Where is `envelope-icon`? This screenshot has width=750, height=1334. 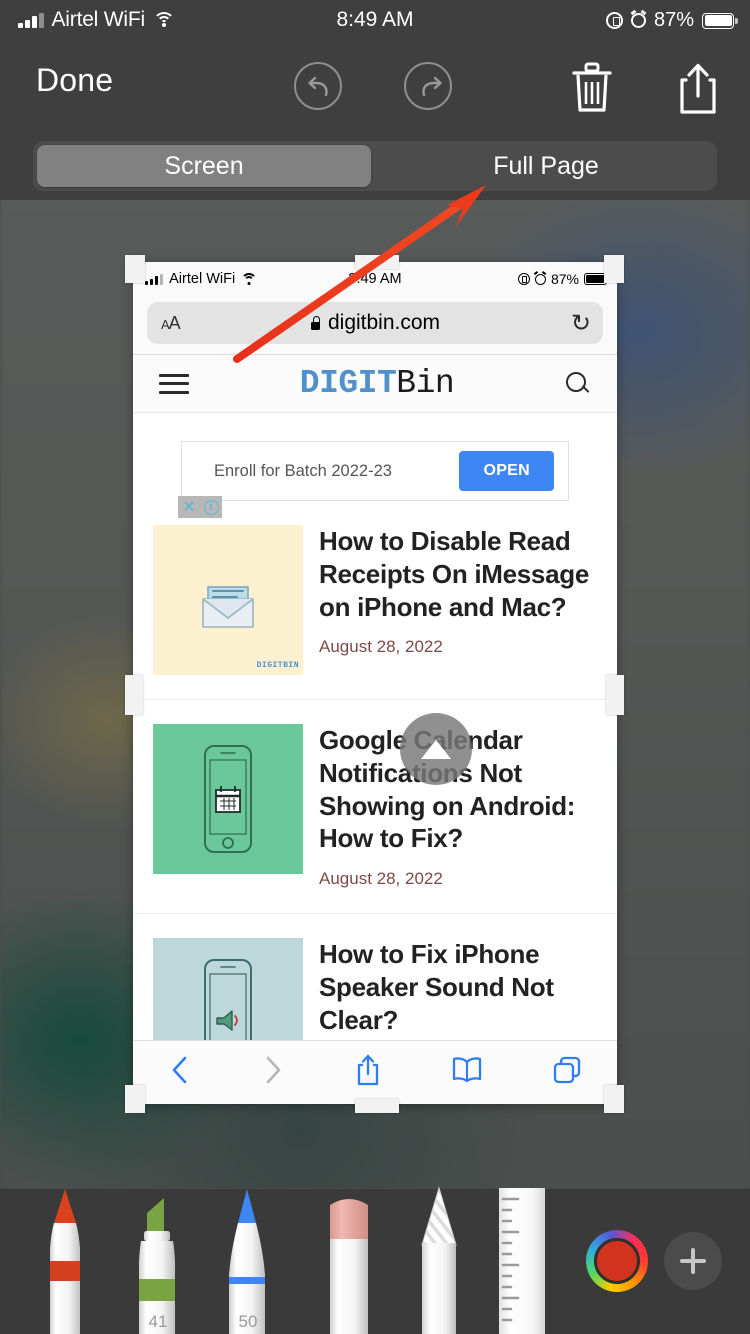
envelope-icon is located at coordinates (228, 607).